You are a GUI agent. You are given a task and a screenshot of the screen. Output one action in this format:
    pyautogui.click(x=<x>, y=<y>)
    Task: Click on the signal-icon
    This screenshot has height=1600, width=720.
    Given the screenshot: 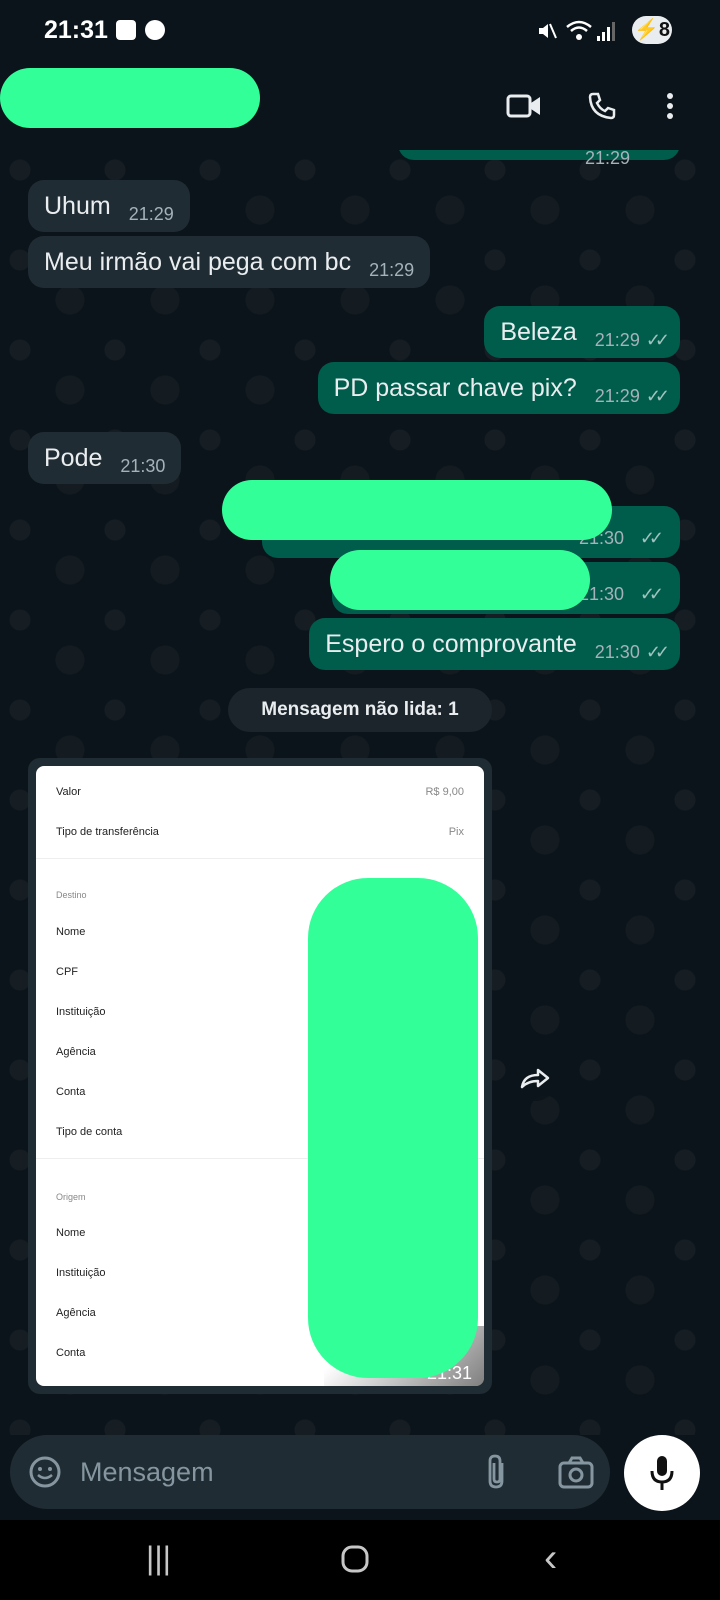 What is the action you would take?
    pyautogui.click(x=606, y=31)
    